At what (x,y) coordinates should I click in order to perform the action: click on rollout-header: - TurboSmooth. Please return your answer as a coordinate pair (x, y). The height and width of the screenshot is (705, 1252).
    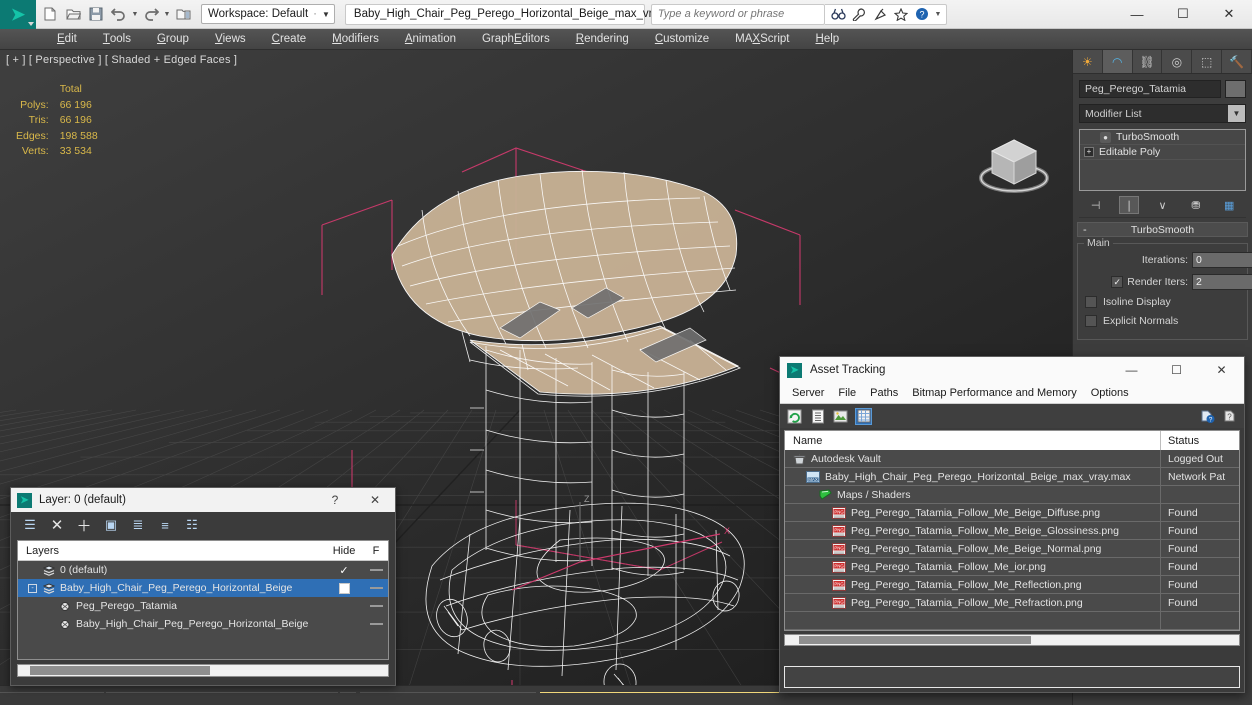
    Looking at the image, I should click on (1162, 229).